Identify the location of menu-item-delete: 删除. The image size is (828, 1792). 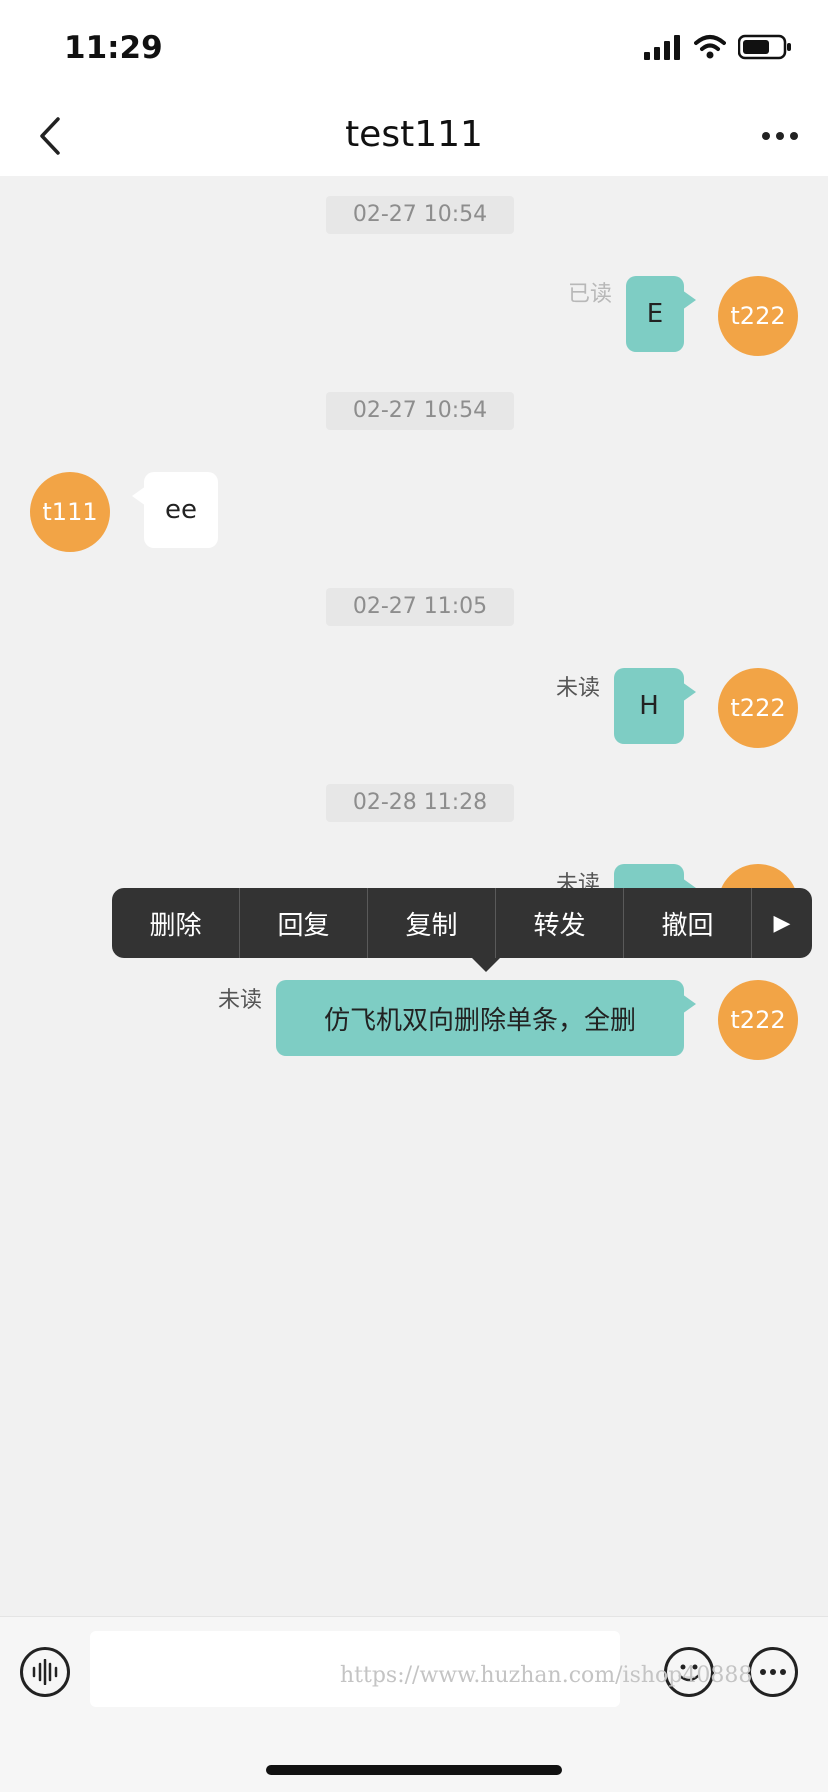
(176, 923).